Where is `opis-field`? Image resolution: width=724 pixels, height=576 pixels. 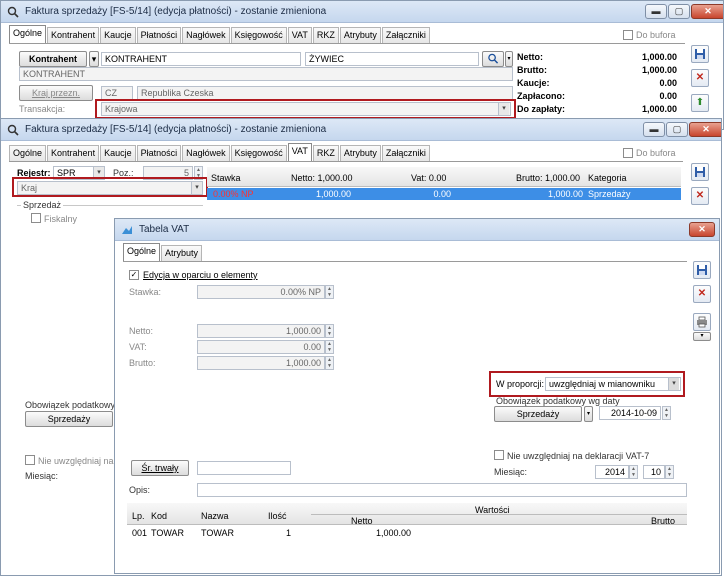 opis-field is located at coordinates (442, 490).